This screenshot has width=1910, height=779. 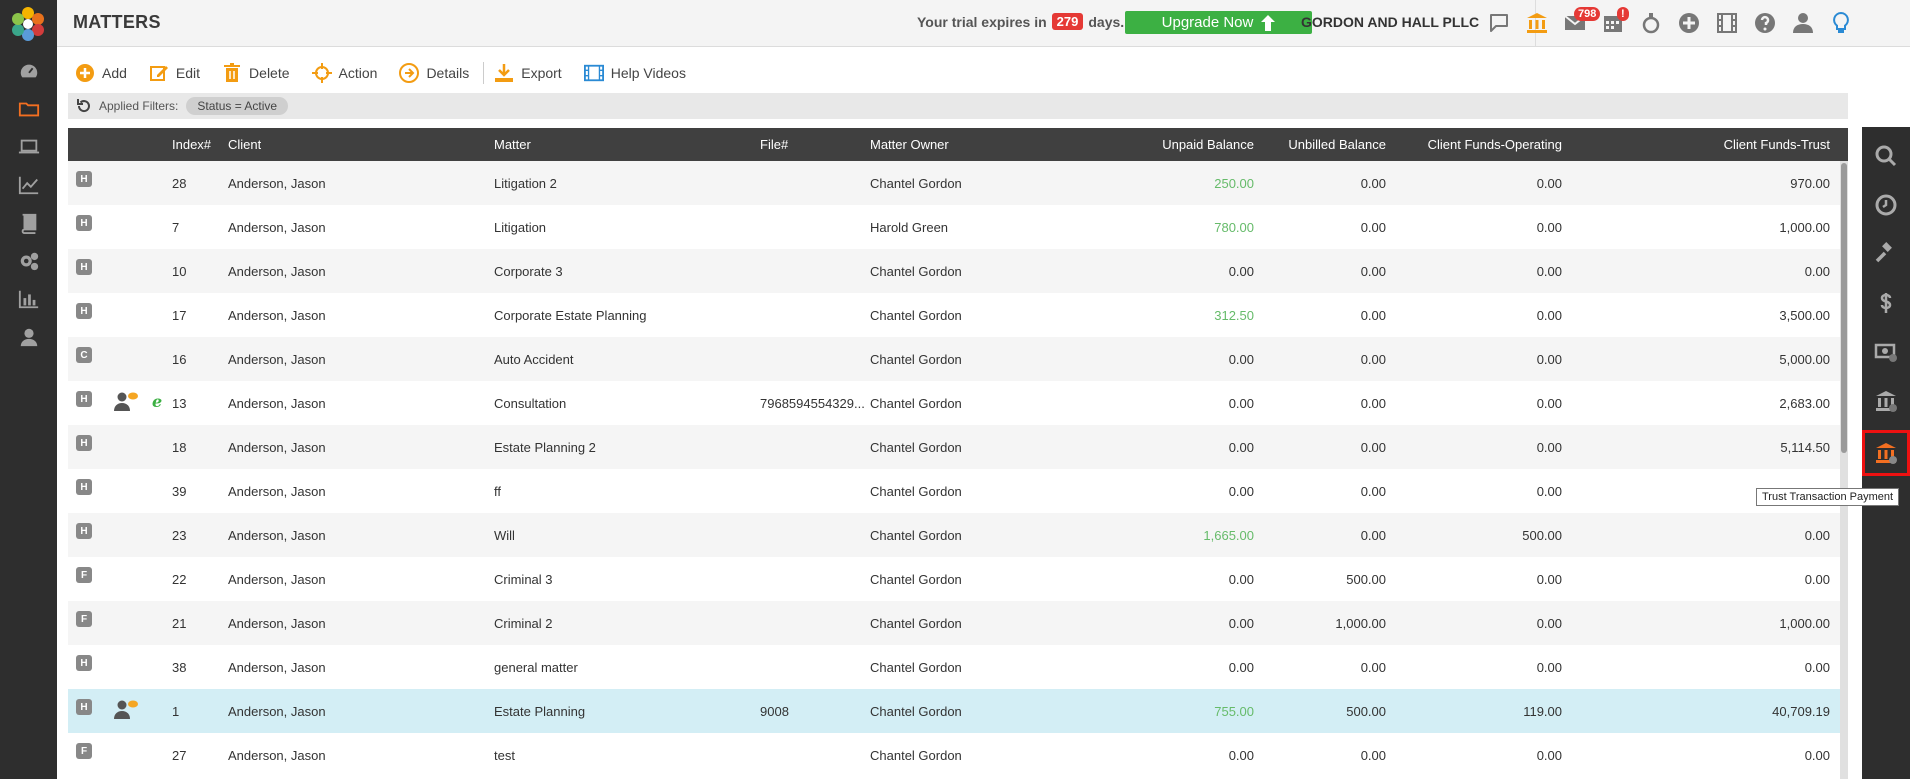 What do you see at coordinates (174, 73) in the screenshot?
I see `edit-button: Edit` at bounding box center [174, 73].